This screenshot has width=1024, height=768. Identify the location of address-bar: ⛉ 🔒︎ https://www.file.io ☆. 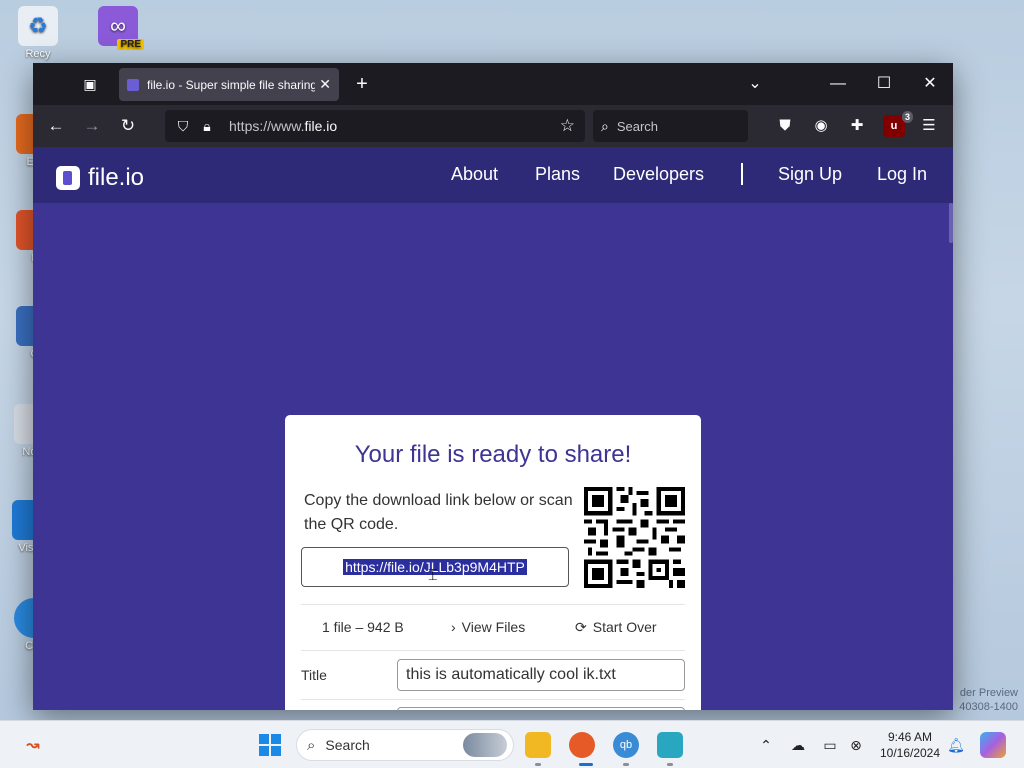
(375, 126).